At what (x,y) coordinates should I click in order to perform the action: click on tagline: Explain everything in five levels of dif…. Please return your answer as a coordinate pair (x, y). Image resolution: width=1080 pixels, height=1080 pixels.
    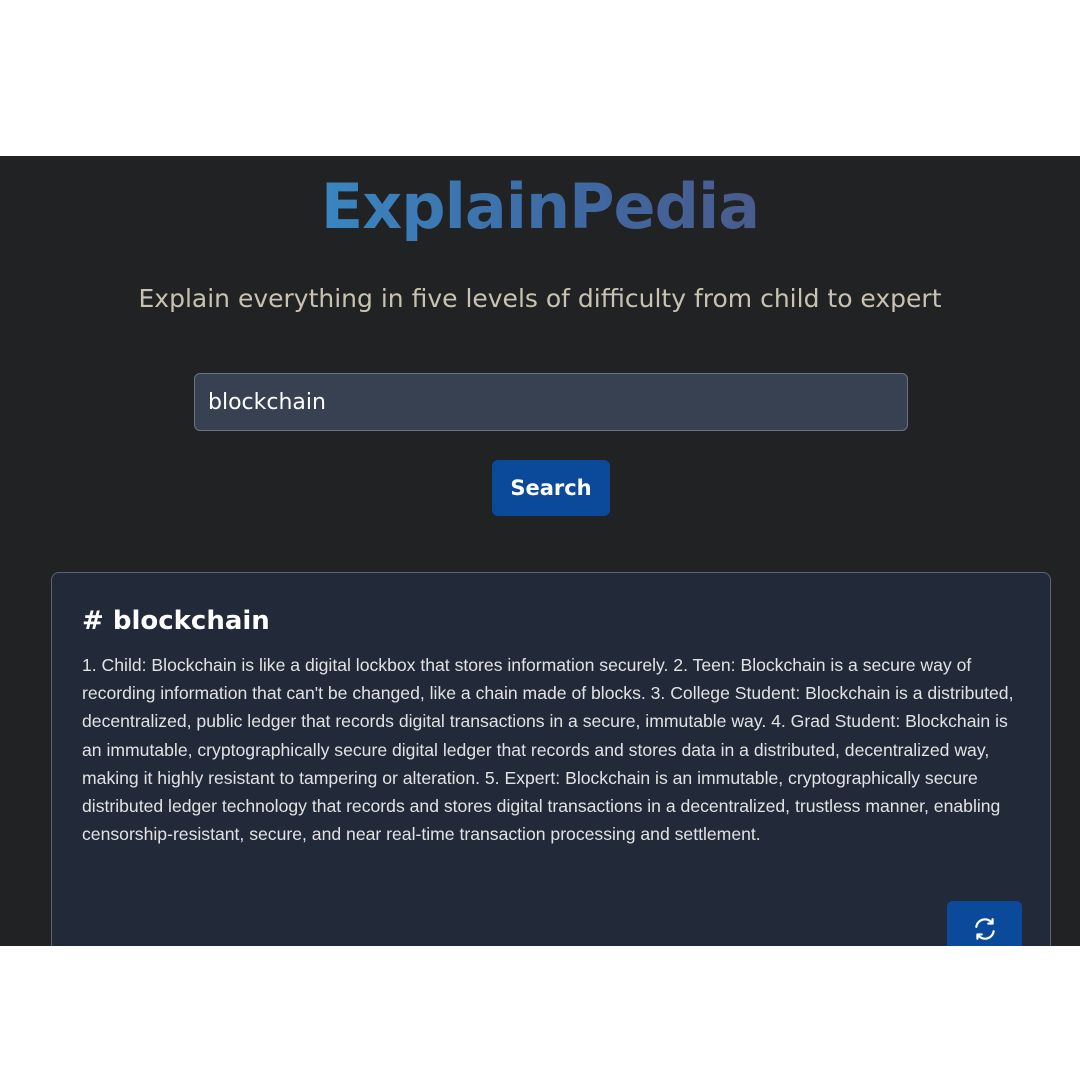
    Looking at the image, I should click on (540, 298).